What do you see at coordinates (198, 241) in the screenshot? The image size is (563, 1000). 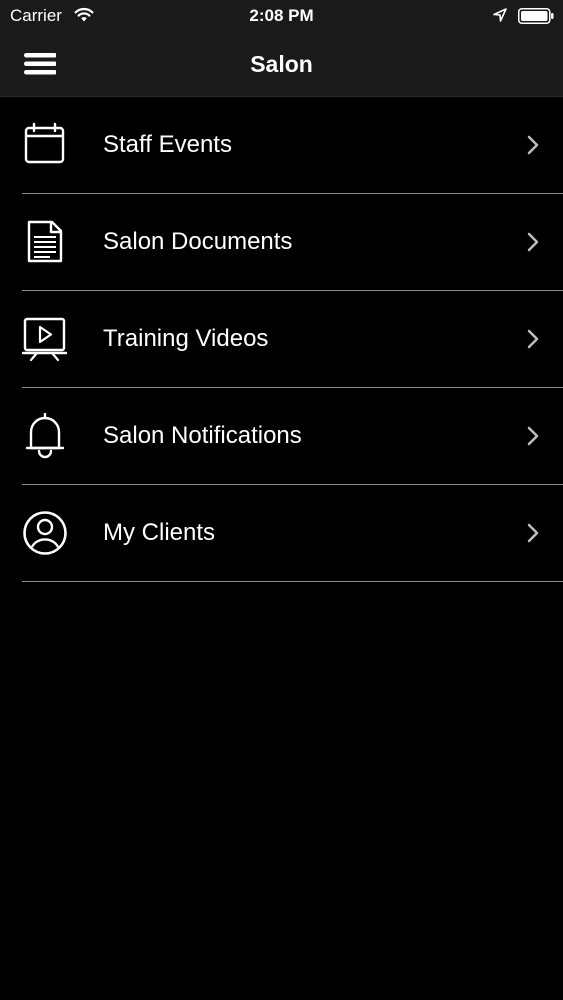 I see `menu-item-label: Salon Documents` at bounding box center [198, 241].